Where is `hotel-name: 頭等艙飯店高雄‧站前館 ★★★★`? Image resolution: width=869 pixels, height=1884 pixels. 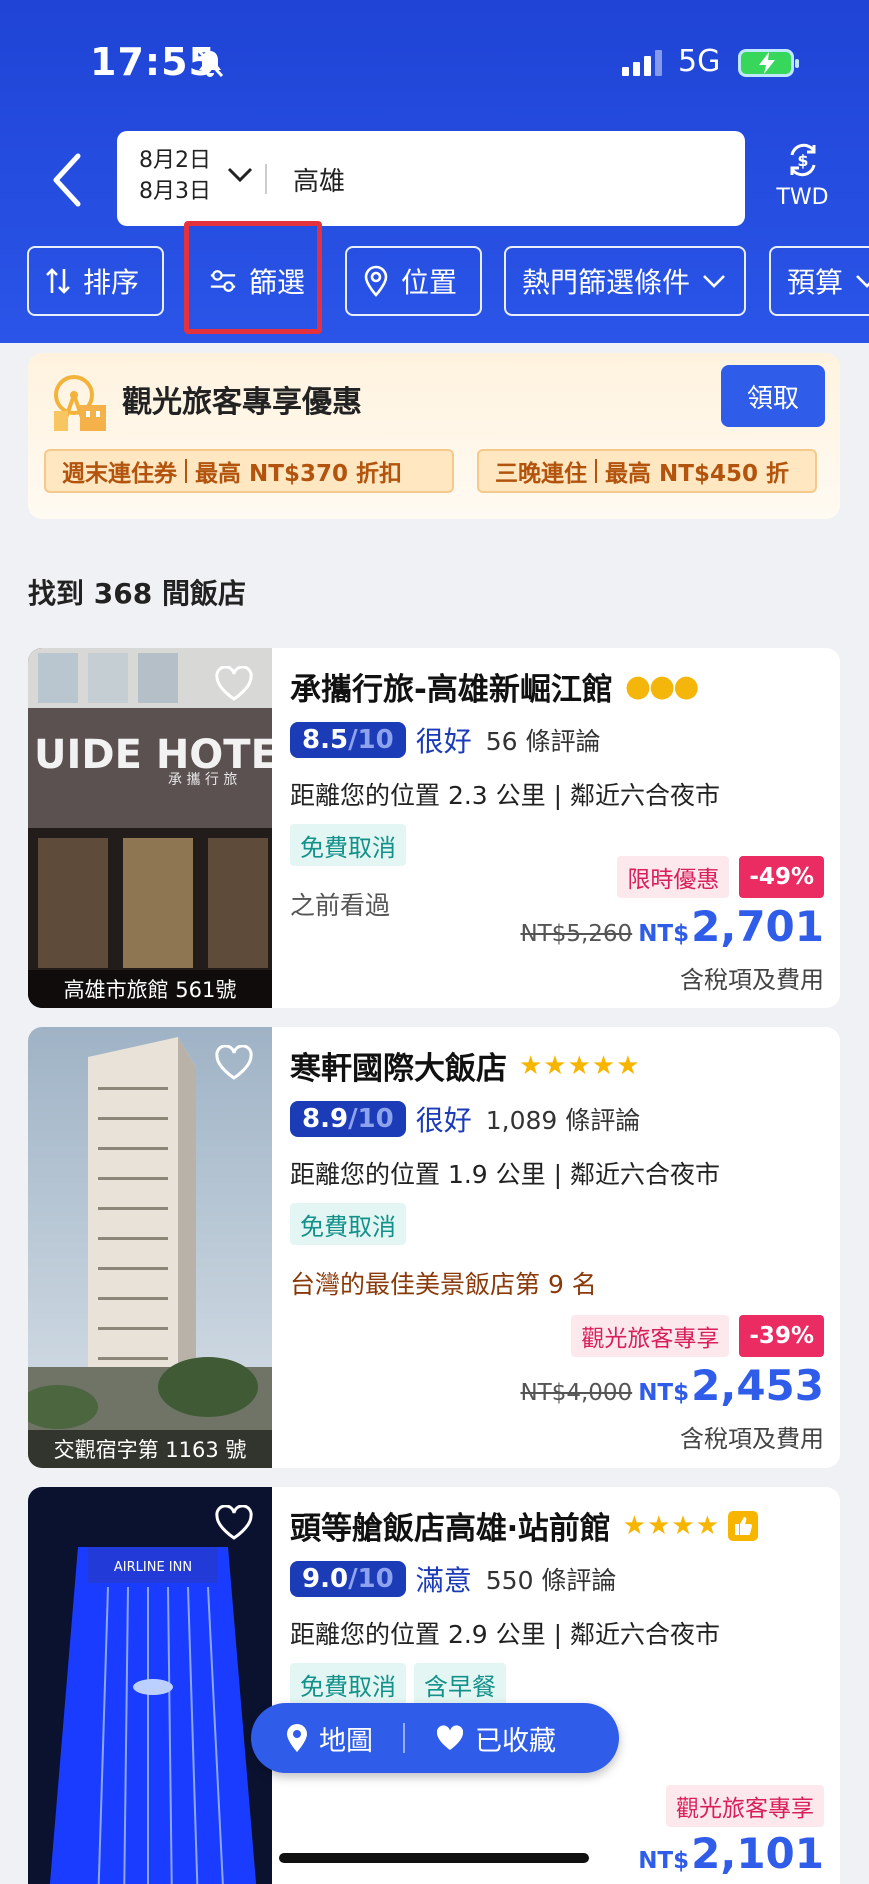 hotel-name: 頭等艙飯店高雄‧站前館 ★★★★ is located at coordinates (524, 1525).